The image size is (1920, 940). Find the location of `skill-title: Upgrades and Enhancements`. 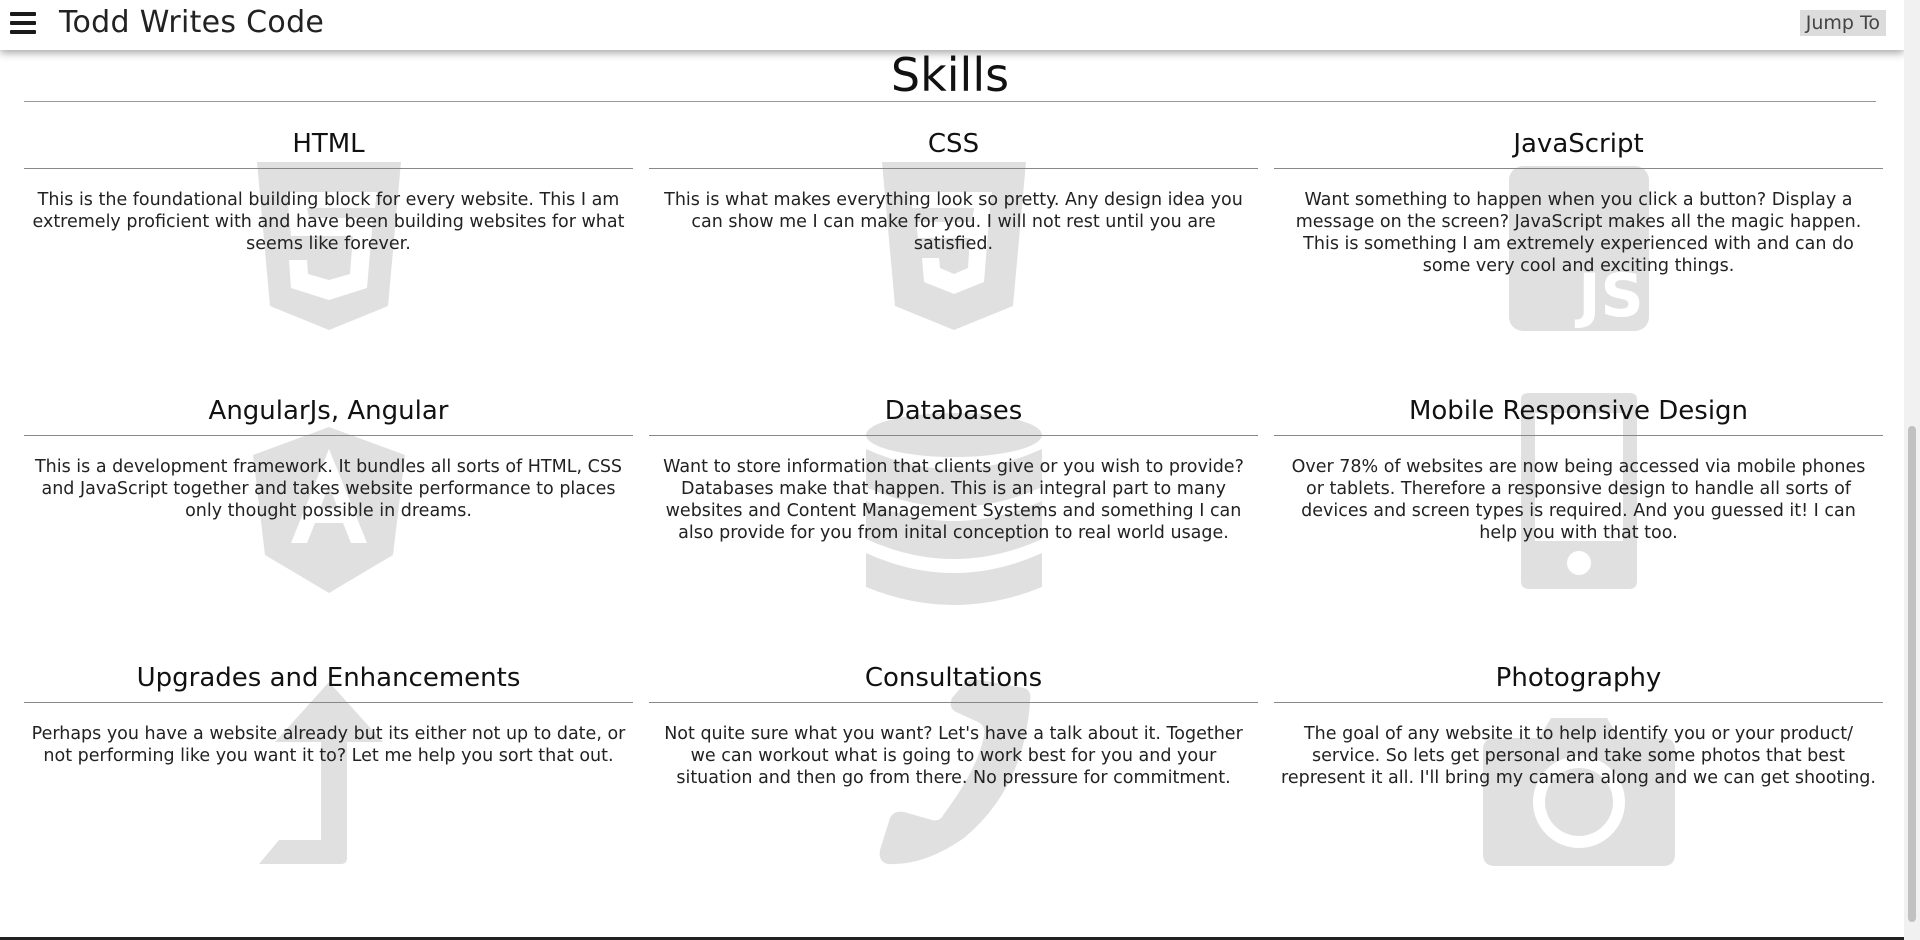

skill-title: Upgrades and Enhancements is located at coordinates (328, 678).